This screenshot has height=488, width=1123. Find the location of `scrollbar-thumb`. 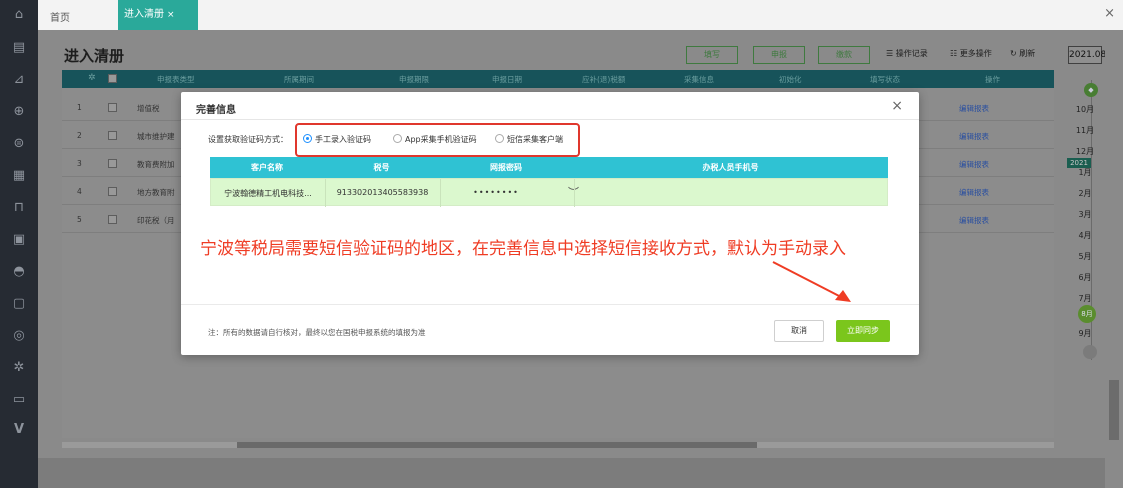

scrollbar-thumb is located at coordinates (497, 445).